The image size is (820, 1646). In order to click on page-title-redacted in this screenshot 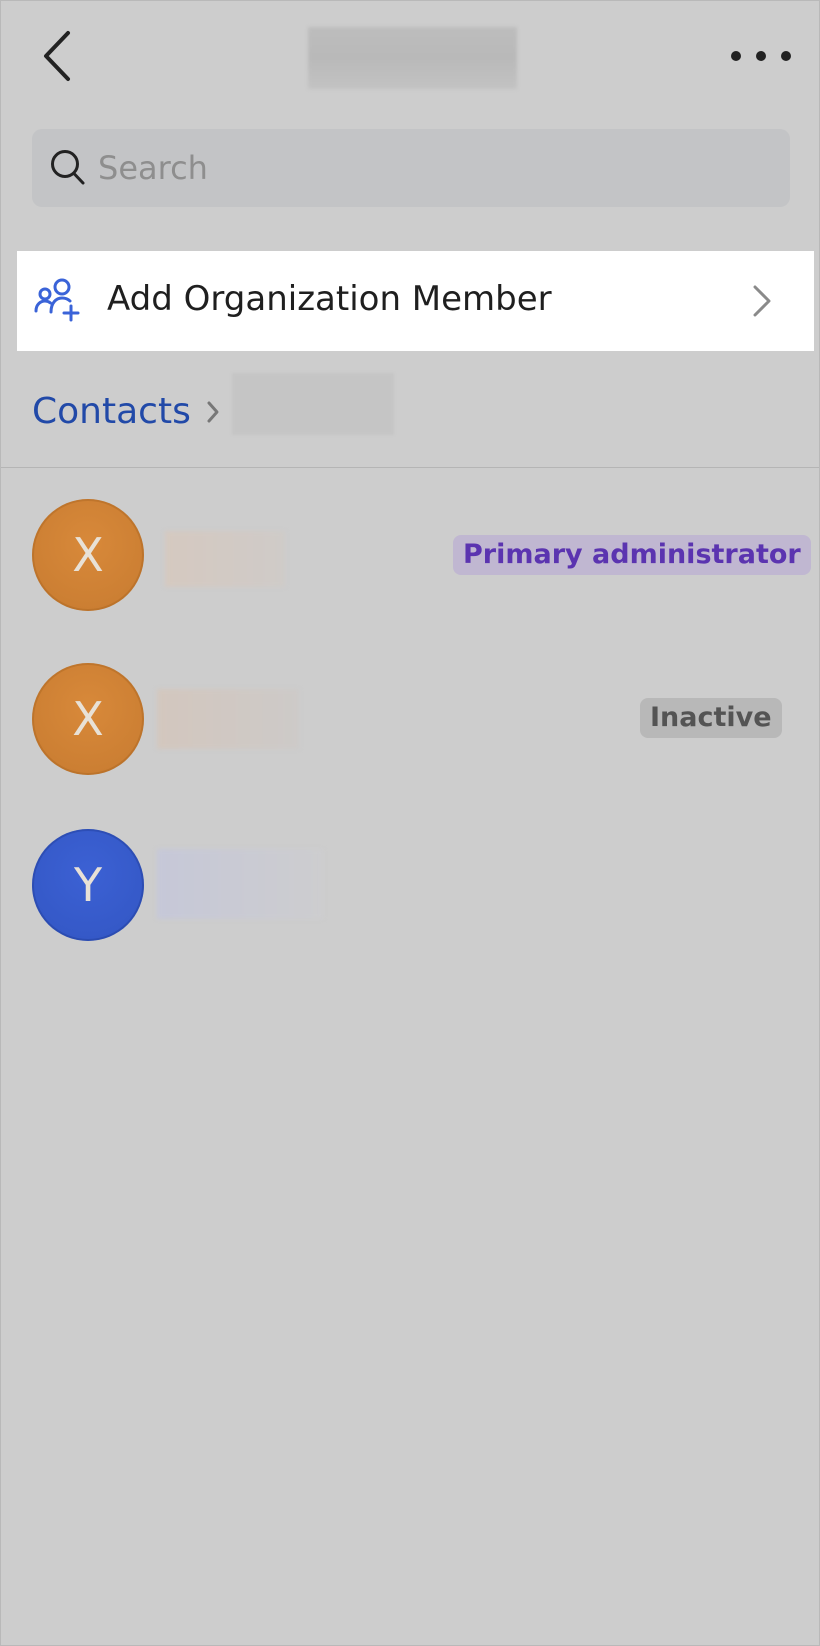, I will do `click(412, 58)`.